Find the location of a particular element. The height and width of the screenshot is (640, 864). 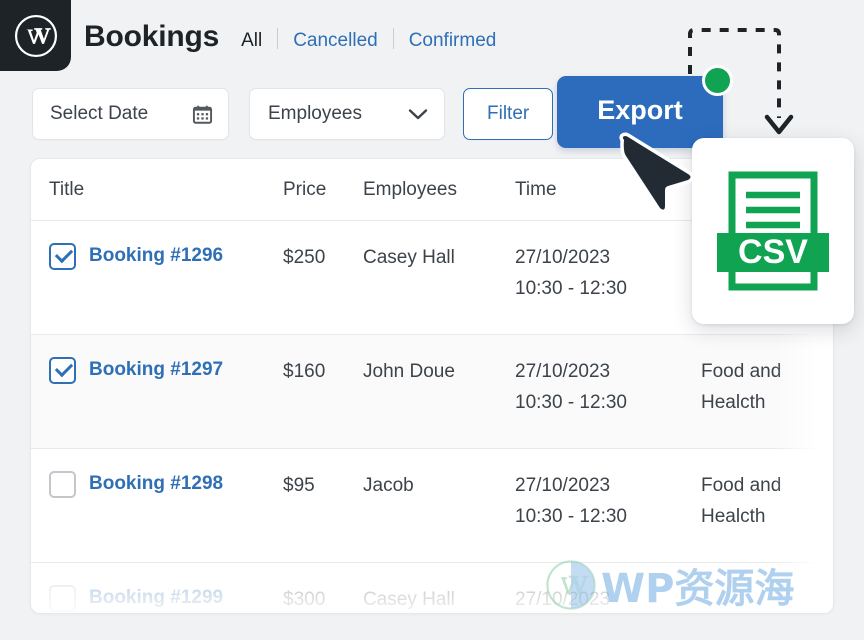

select-date-input: Select Date is located at coordinates (130, 114).